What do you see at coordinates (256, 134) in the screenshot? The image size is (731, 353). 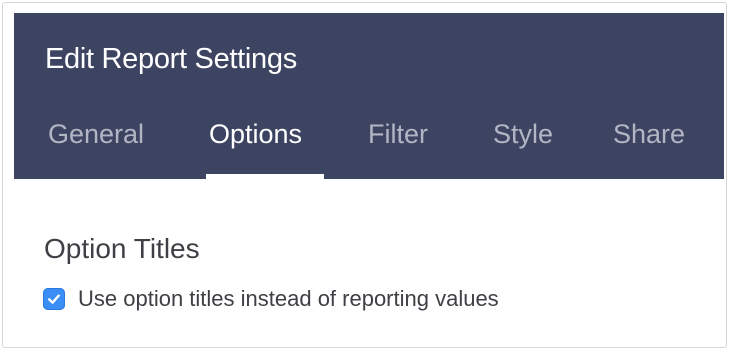 I see `tab-options-label: Options` at bounding box center [256, 134].